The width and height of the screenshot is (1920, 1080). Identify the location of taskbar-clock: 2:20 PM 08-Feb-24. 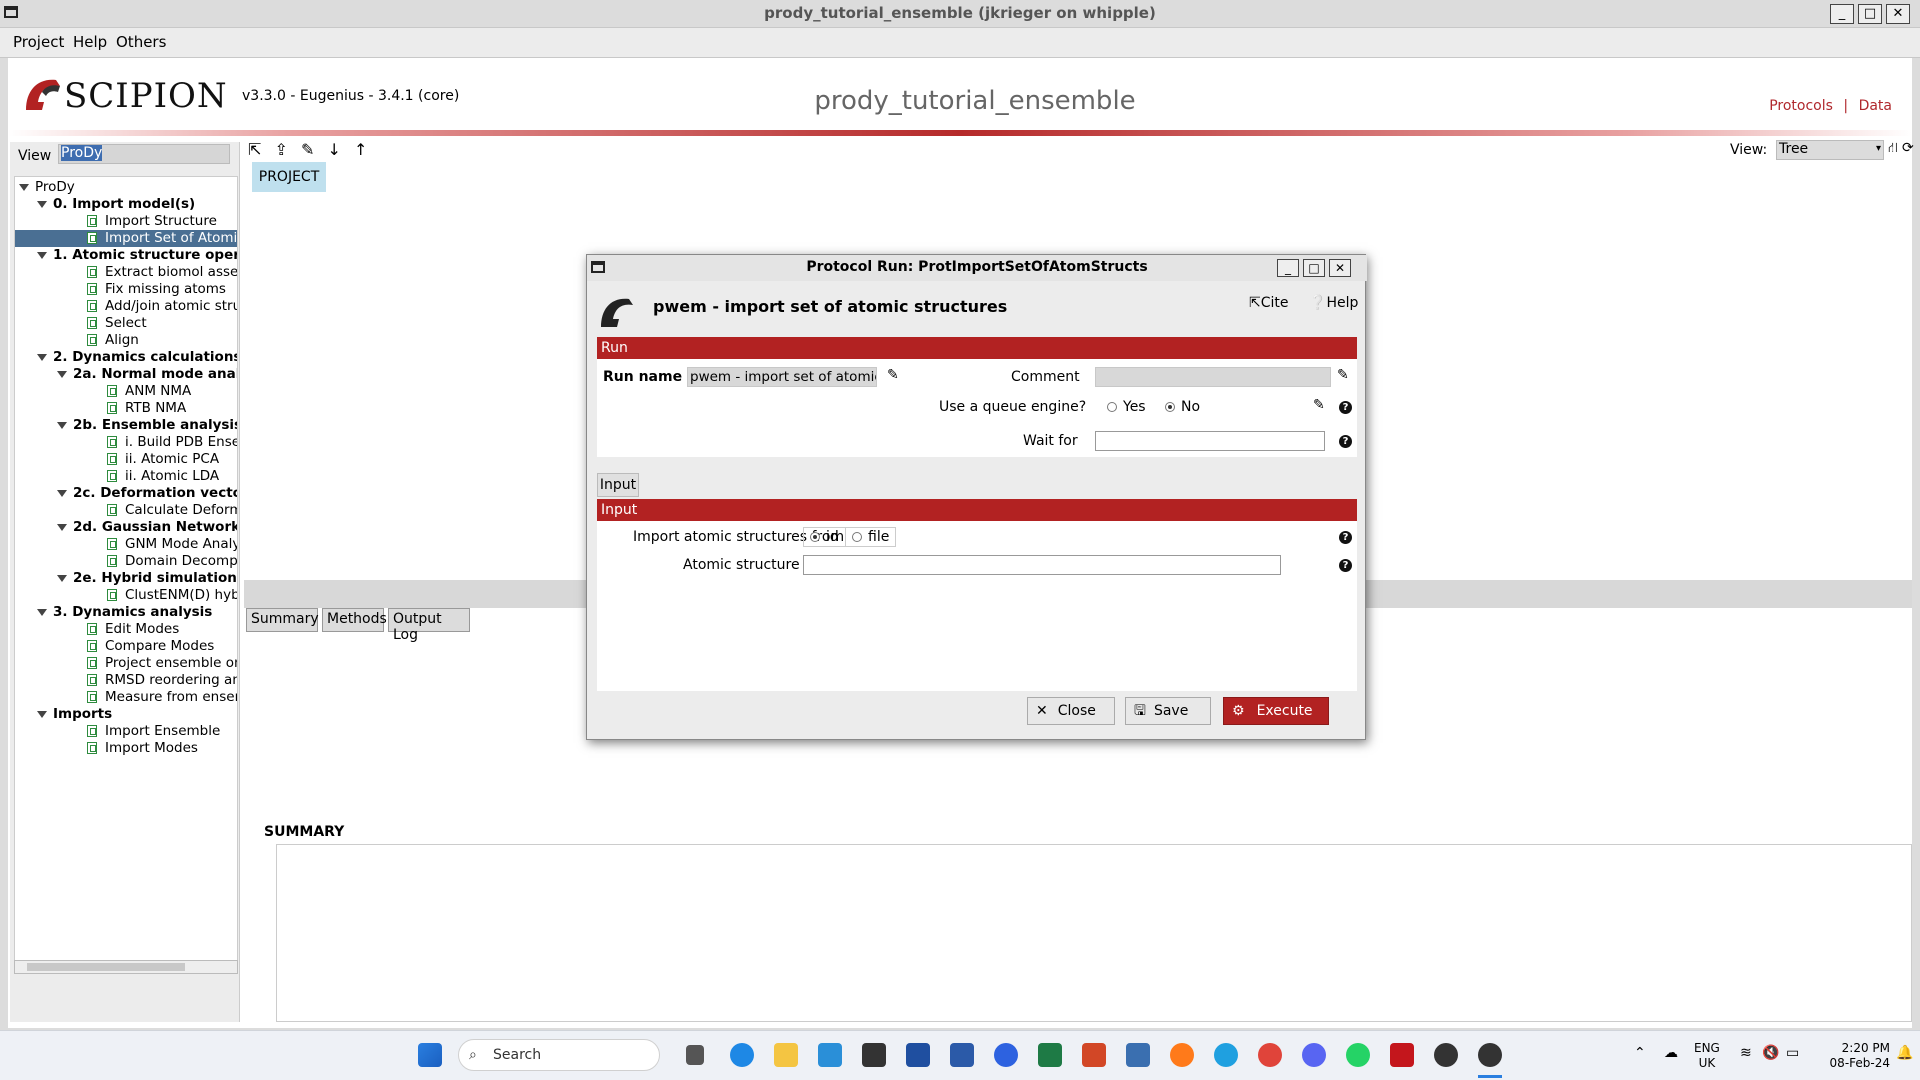
(1855, 1056).